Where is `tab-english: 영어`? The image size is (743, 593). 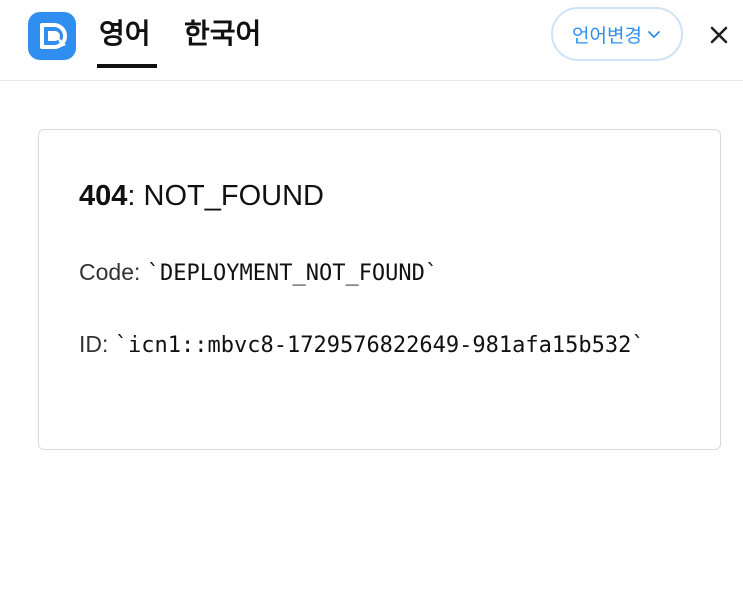
tab-english: 영어 is located at coordinates (125, 34).